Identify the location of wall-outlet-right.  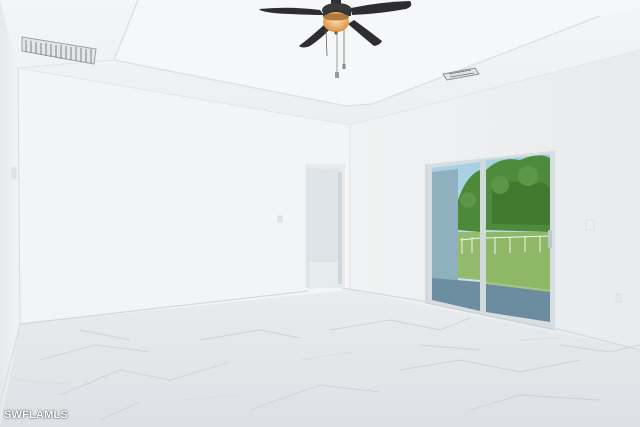
(618, 298).